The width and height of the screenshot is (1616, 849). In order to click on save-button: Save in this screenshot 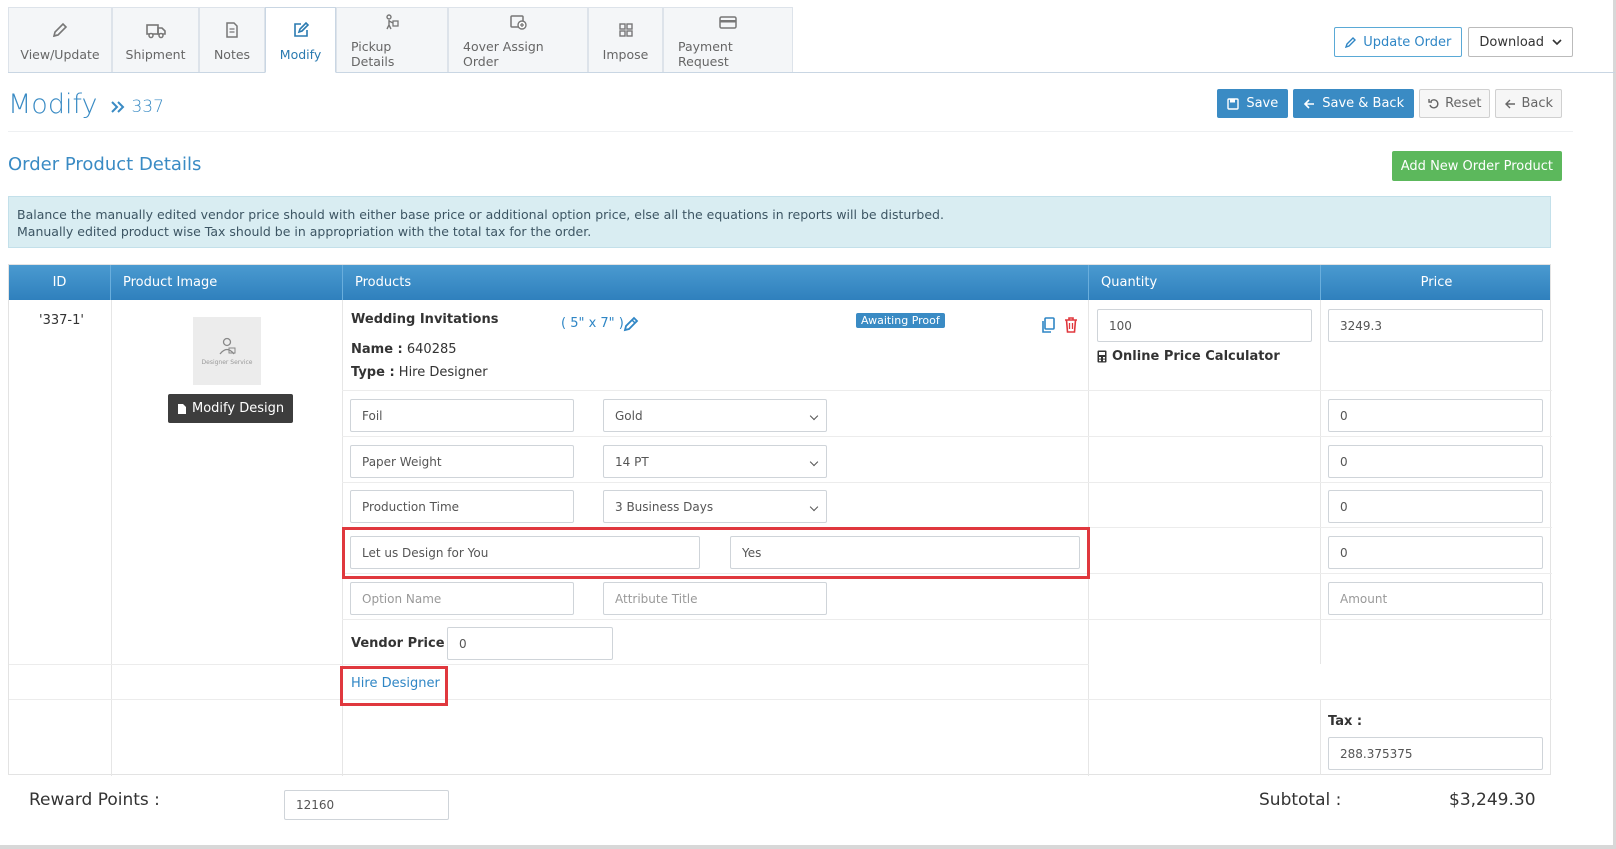, I will do `click(1253, 103)`.